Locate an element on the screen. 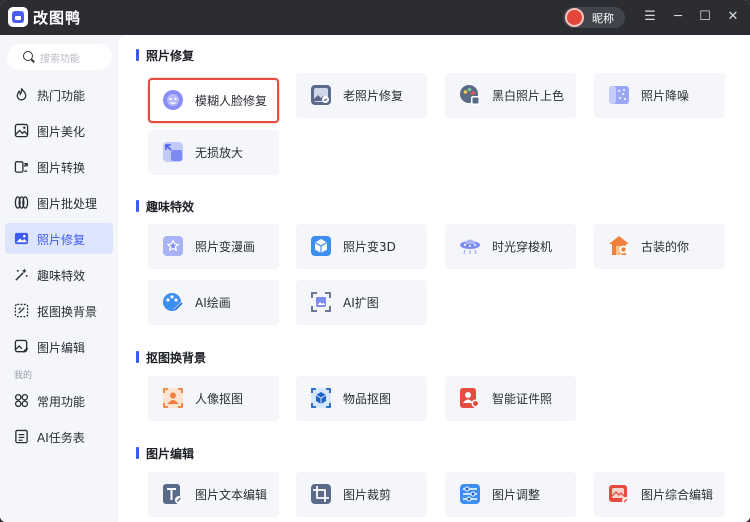  grid-icon is located at coordinates (21, 400).